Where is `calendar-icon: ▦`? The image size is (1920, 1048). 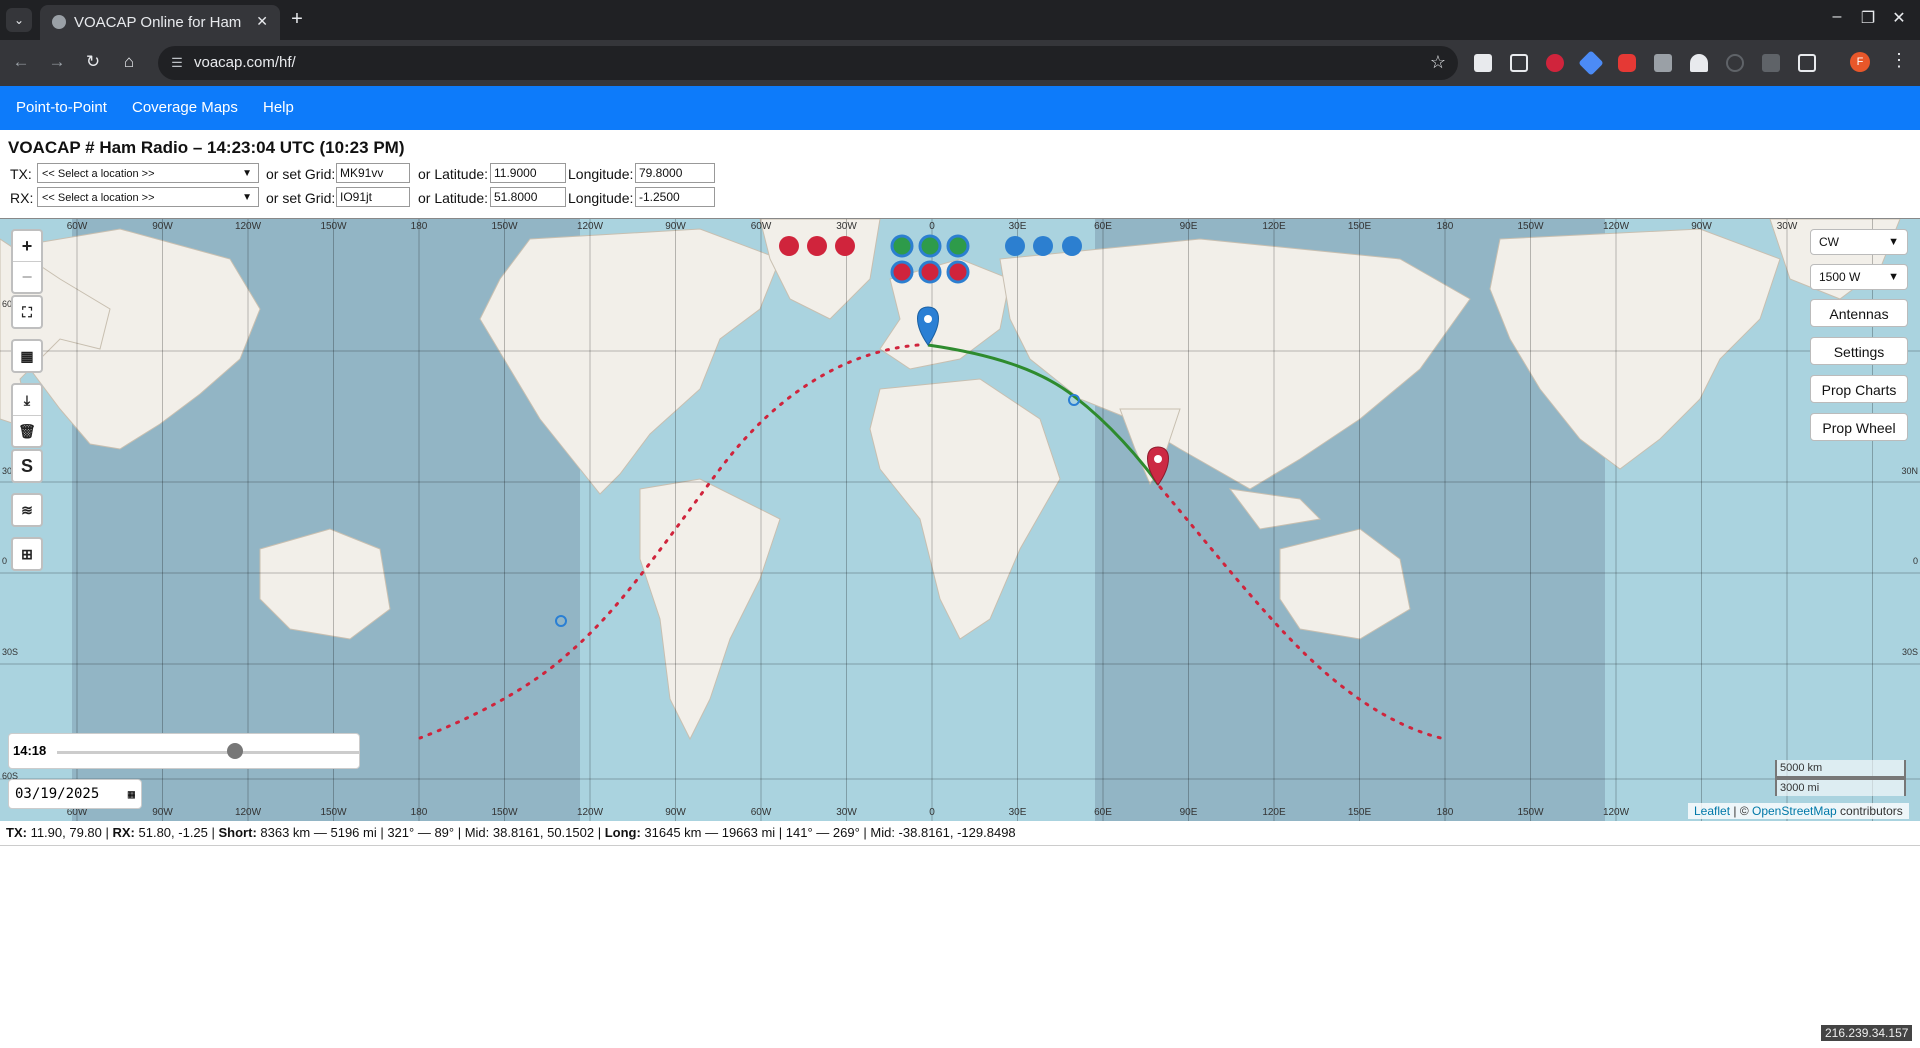 calendar-icon: ▦ is located at coordinates (131, 794).